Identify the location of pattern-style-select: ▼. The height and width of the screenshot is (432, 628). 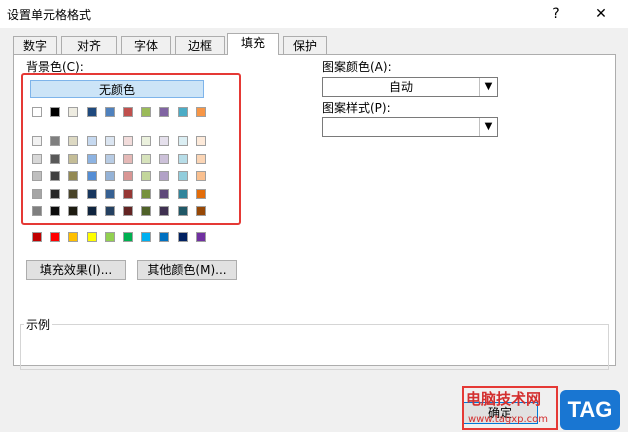
(410, 127).